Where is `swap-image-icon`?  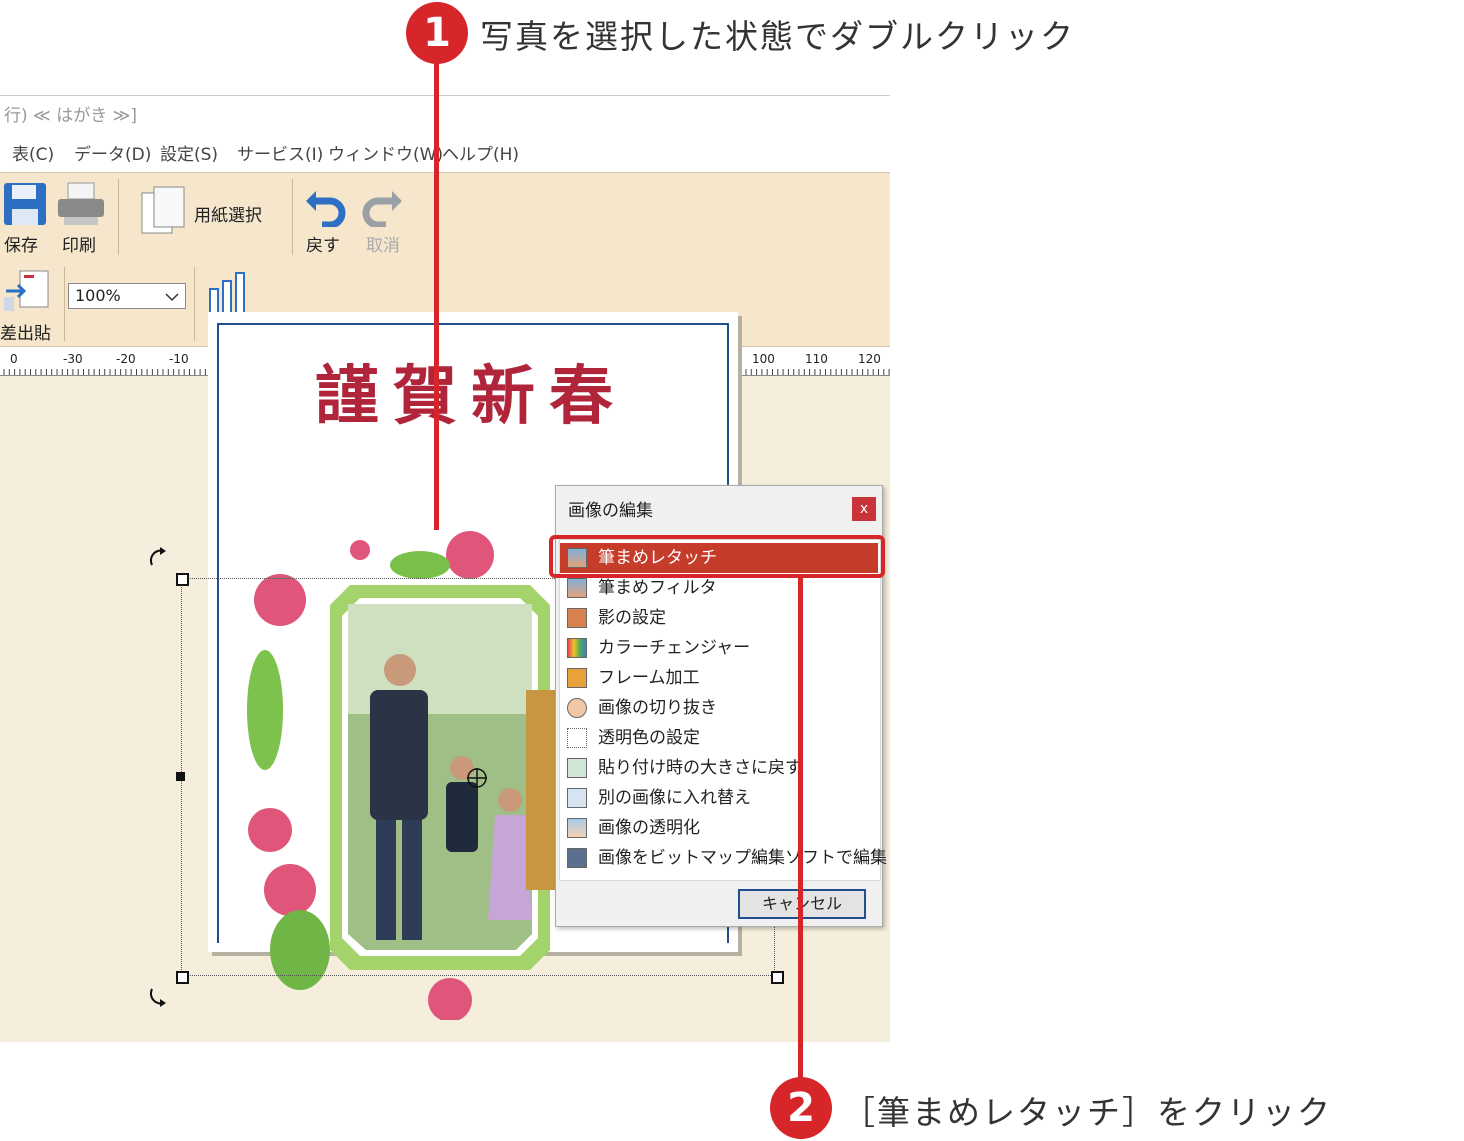
swap-image-icon is located at coordinates (577, 798).